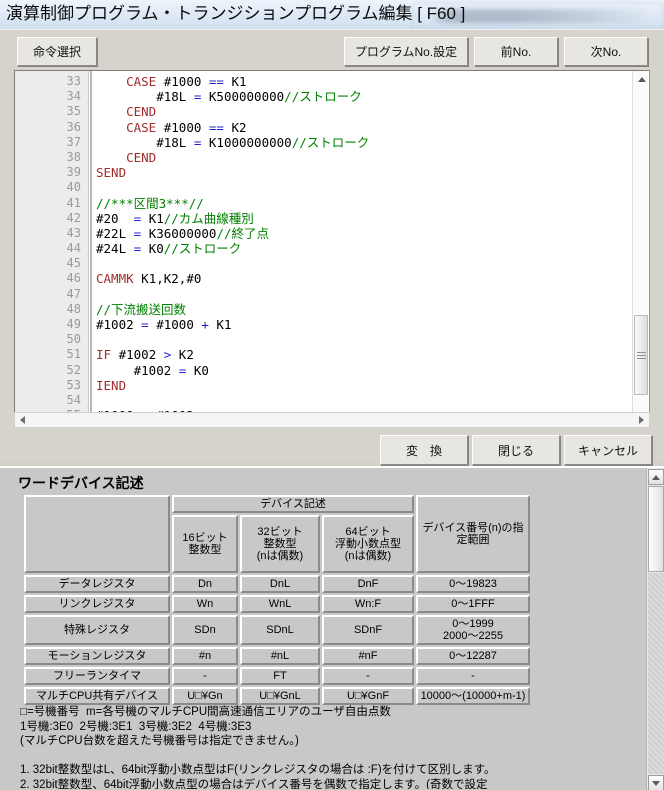  Describe the element at coordinates (73, 96) in the screenshot. I see `line-number: 34` at that location.